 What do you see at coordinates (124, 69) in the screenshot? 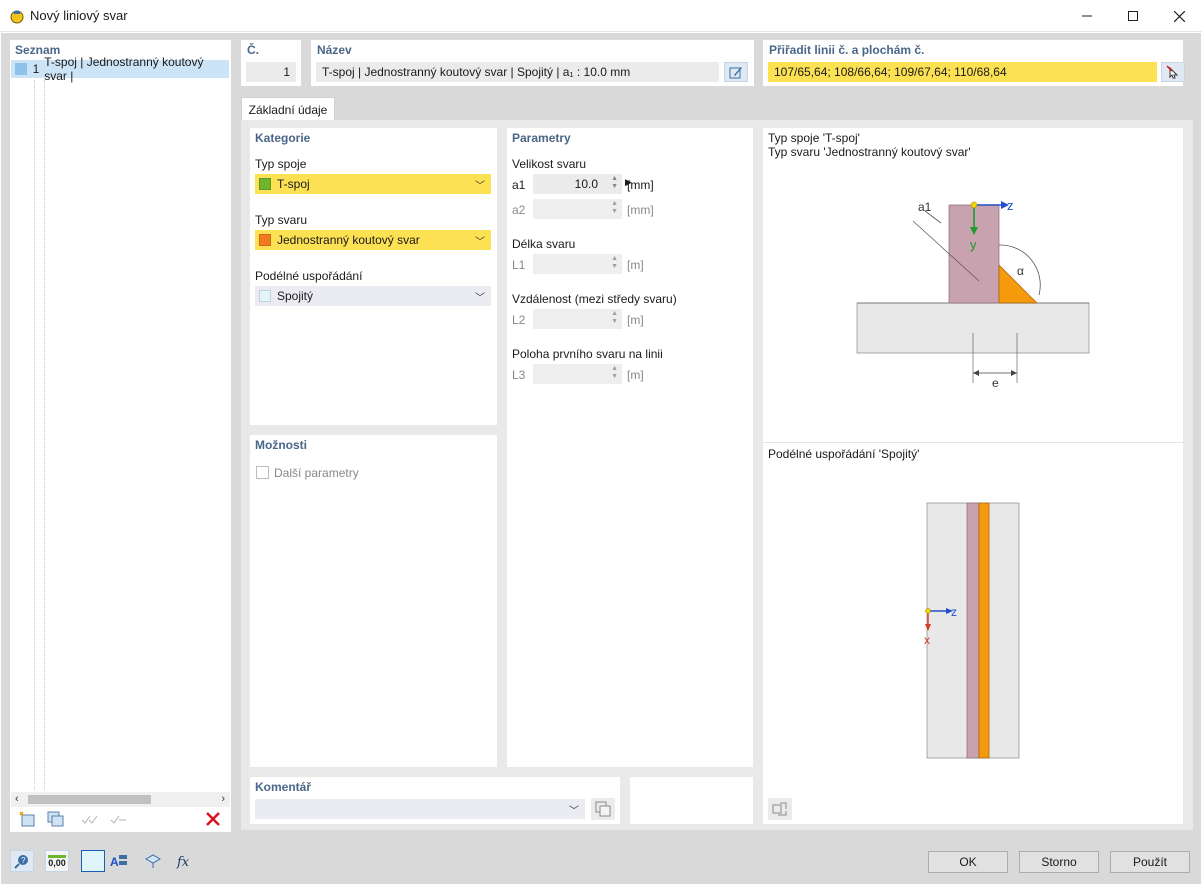
I see `list-item-label: T-spoj | Jednostranný koutový svar |` at bounding box center [124, 69].